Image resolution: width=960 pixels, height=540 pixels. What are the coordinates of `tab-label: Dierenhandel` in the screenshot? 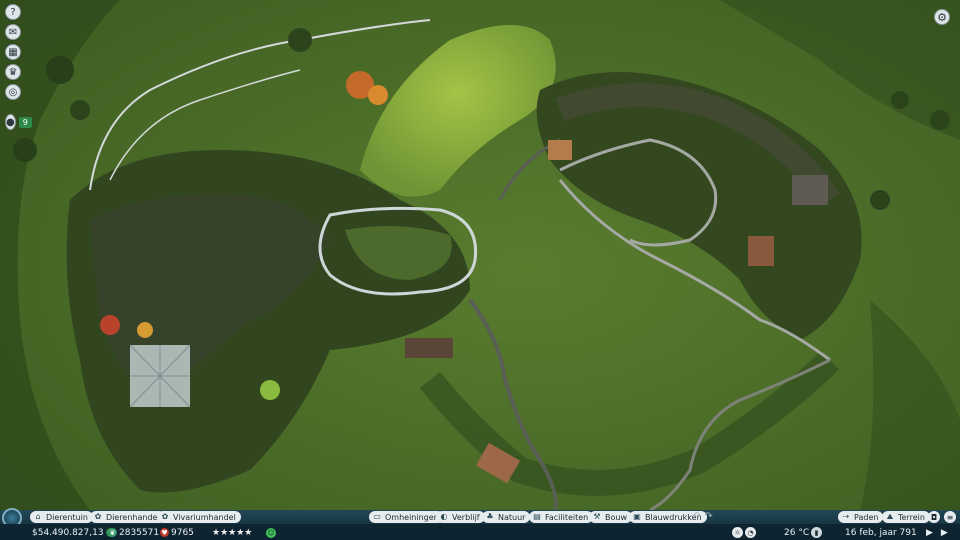 It's located at (133, 517).